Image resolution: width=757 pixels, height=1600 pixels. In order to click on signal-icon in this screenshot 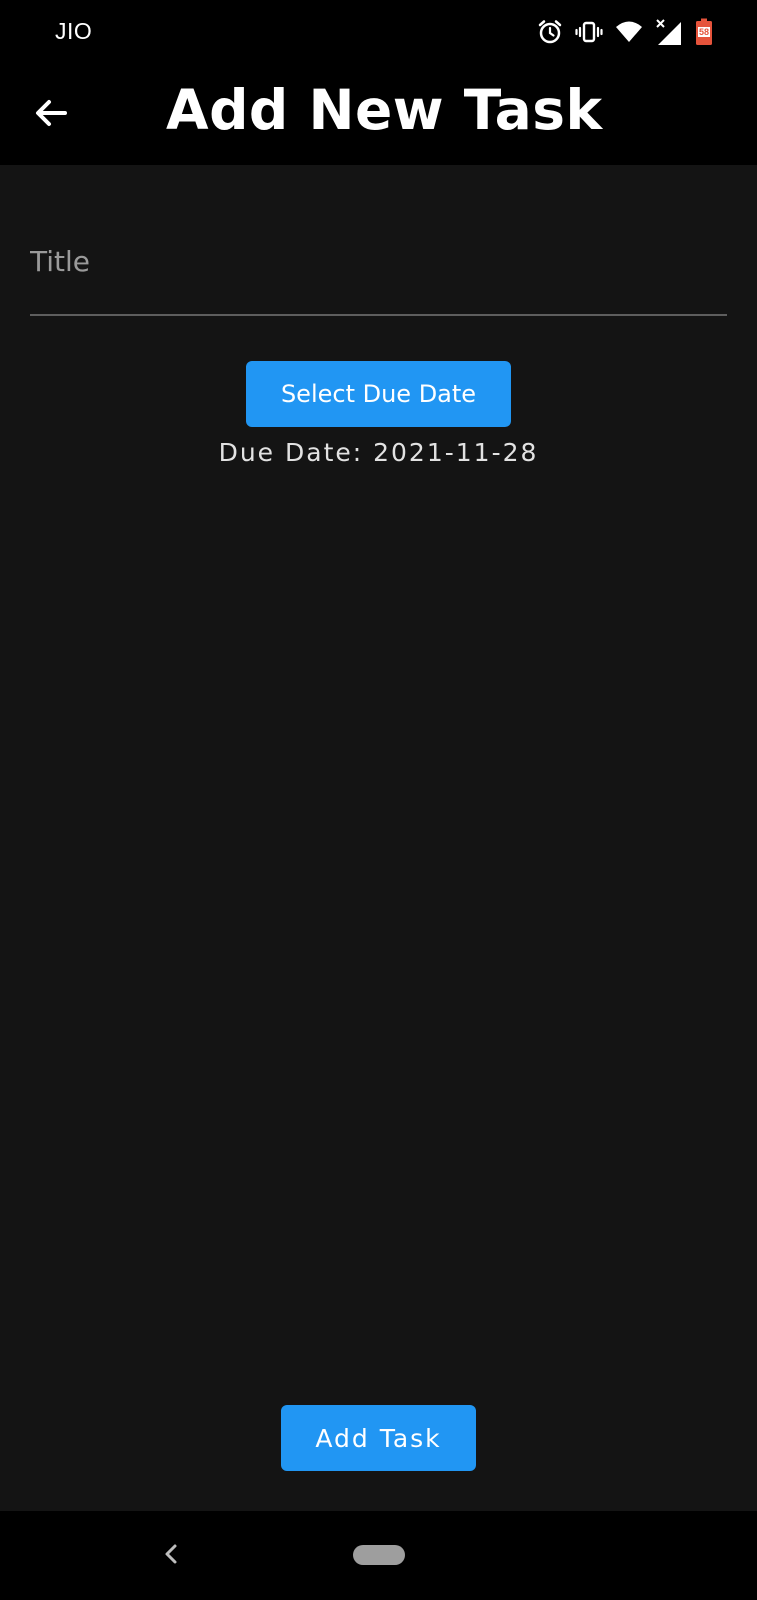, I will do `click(669, 32)`.